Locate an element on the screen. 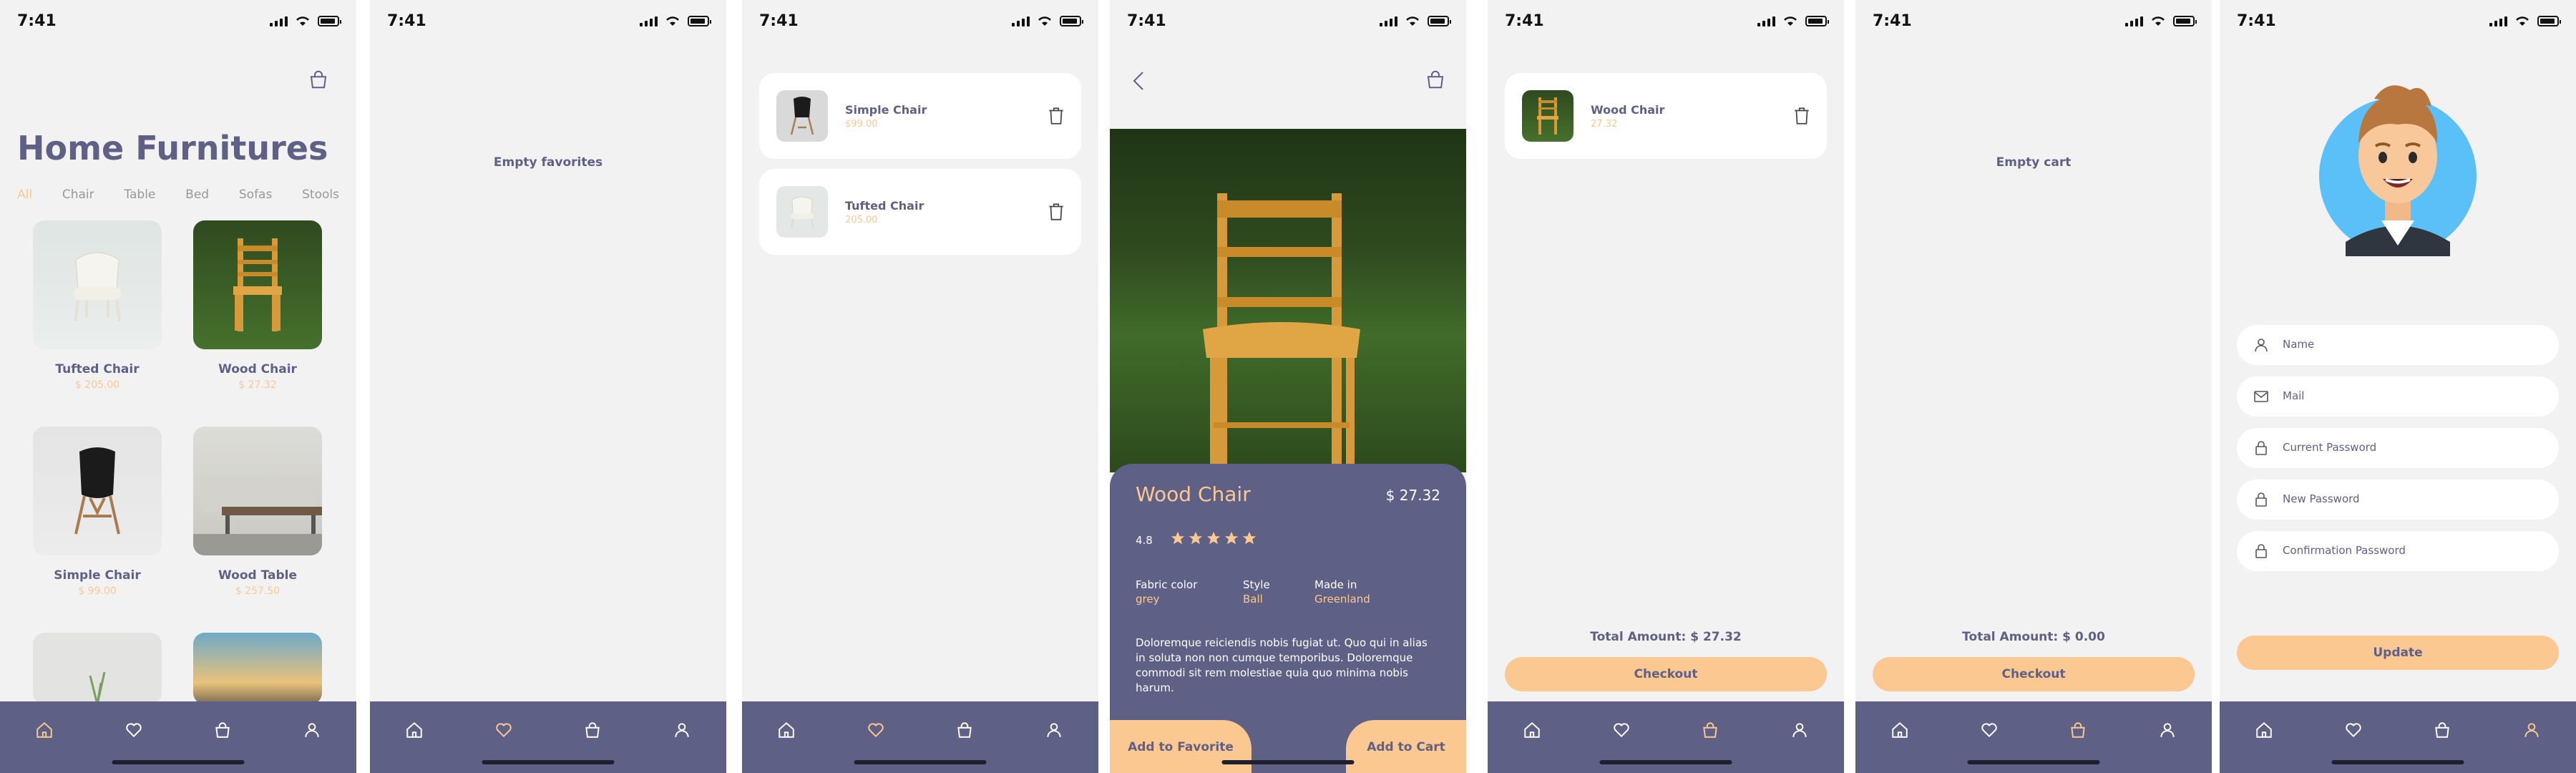 This screenshot has height=773, width=2576. attribute-made-in: Made in Greenland is located at coordinates (1342, 592).